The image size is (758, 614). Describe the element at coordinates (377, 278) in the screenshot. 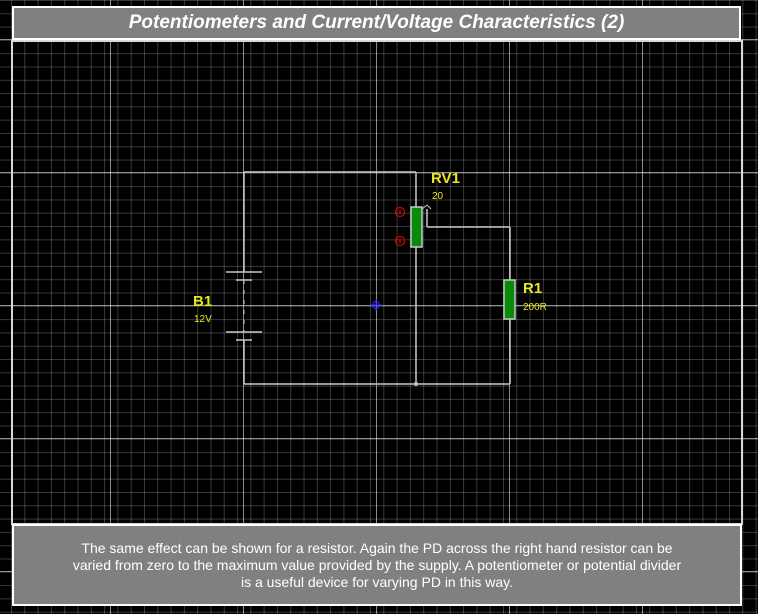

I see `wires` at that location.